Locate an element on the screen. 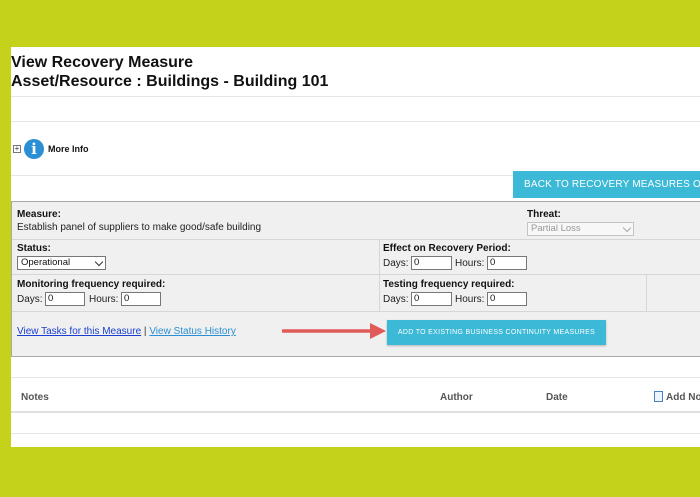 The height and width of the screenshot is (497, 700). threat-select-value: Partial Loss is located at coordinates (556, 228).